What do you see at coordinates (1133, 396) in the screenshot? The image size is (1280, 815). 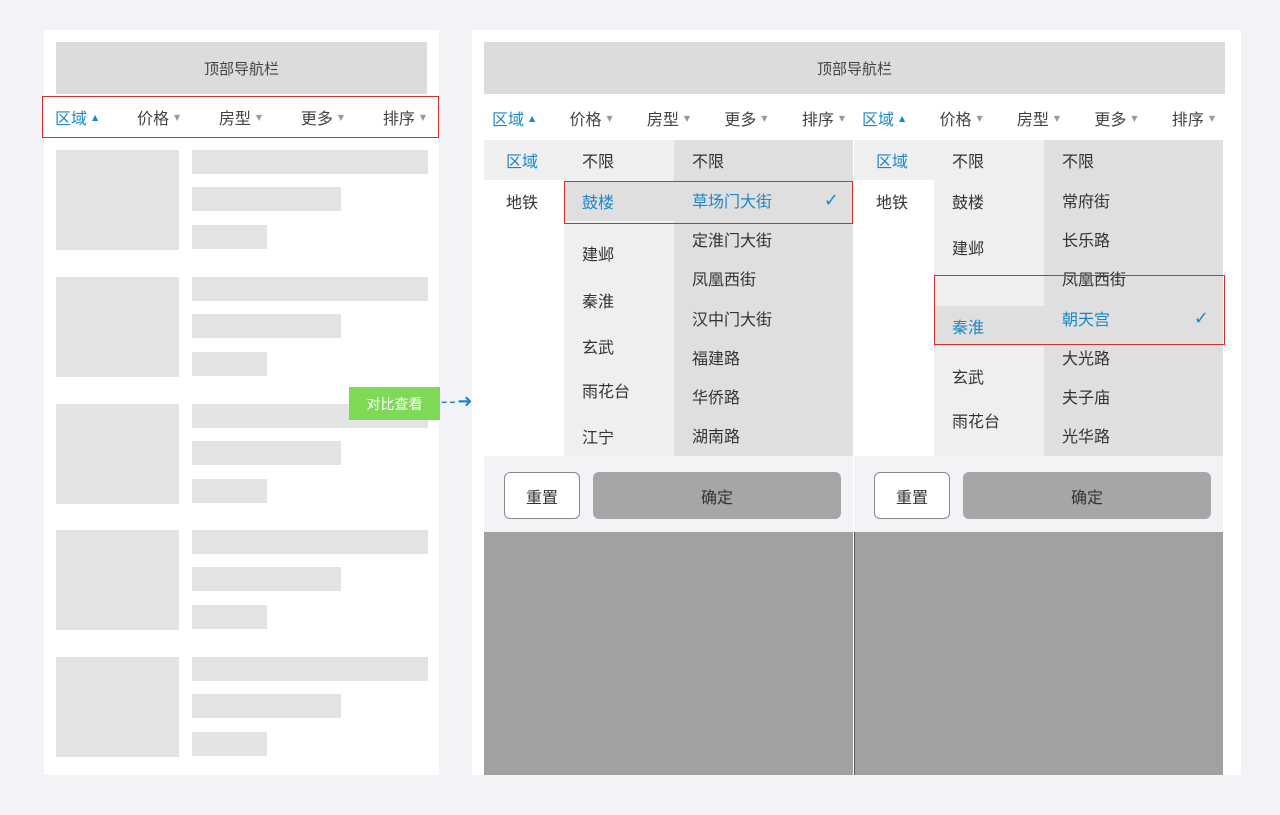 I see `street-item: 夫子庙` at bounding box center [1133, 396].